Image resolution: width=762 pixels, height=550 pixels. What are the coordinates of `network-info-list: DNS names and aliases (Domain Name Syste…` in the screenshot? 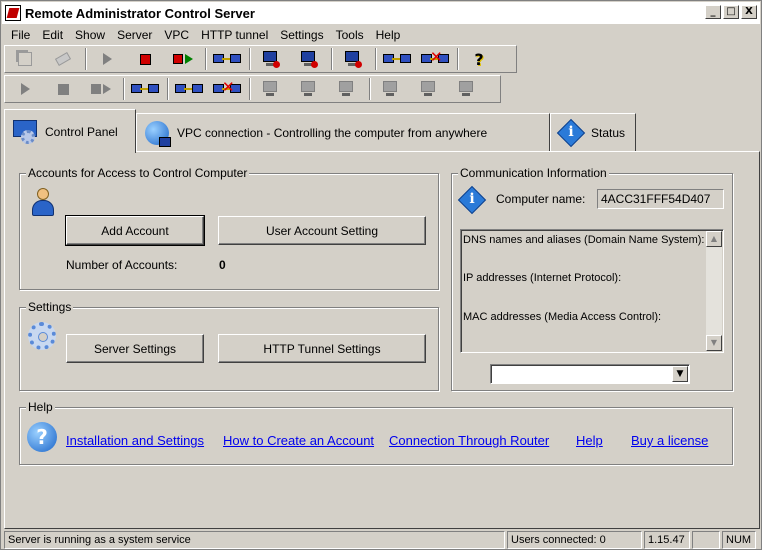 It's located at (592, 291).